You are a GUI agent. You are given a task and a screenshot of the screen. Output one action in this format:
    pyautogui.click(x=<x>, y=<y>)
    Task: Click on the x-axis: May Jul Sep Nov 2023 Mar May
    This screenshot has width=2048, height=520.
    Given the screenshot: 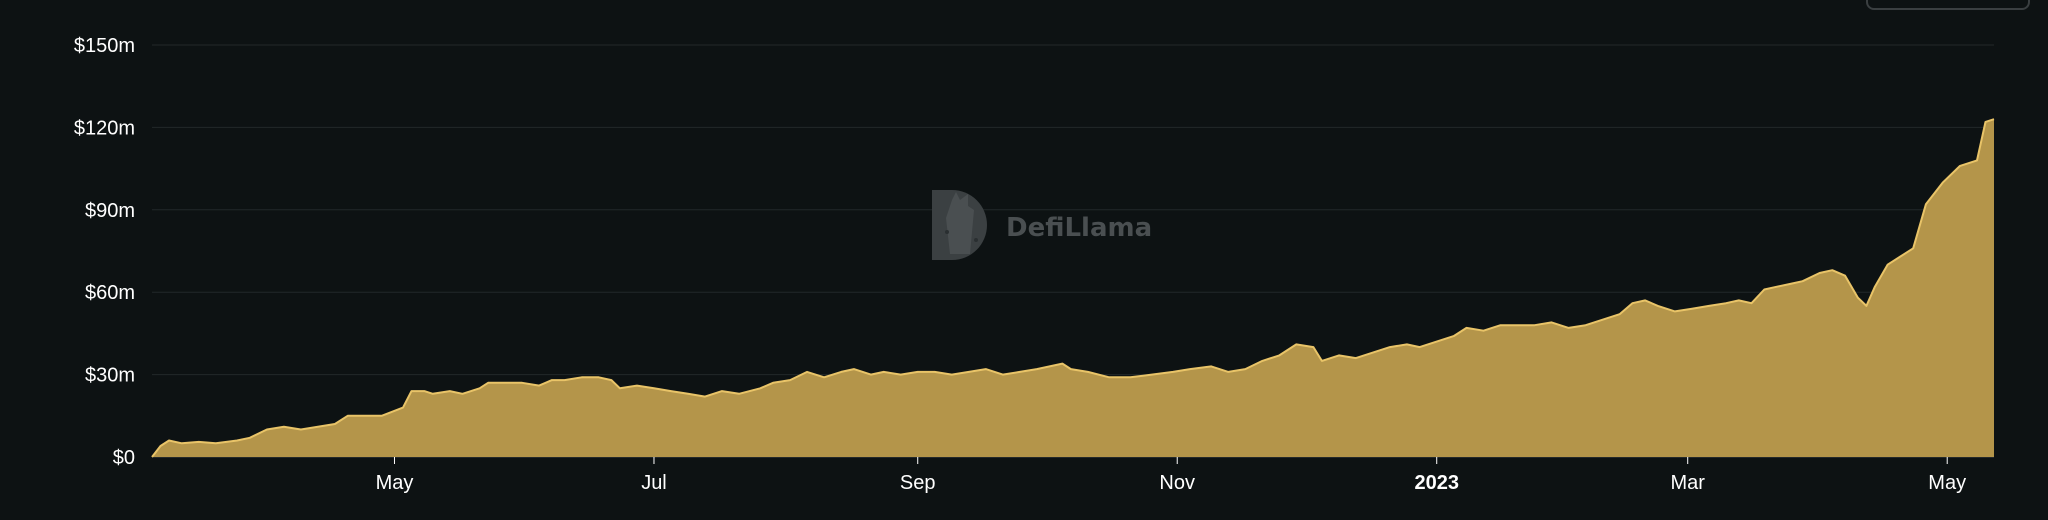 What is the action you would take?
    pyautogui.click(x=1171, y=475)
    